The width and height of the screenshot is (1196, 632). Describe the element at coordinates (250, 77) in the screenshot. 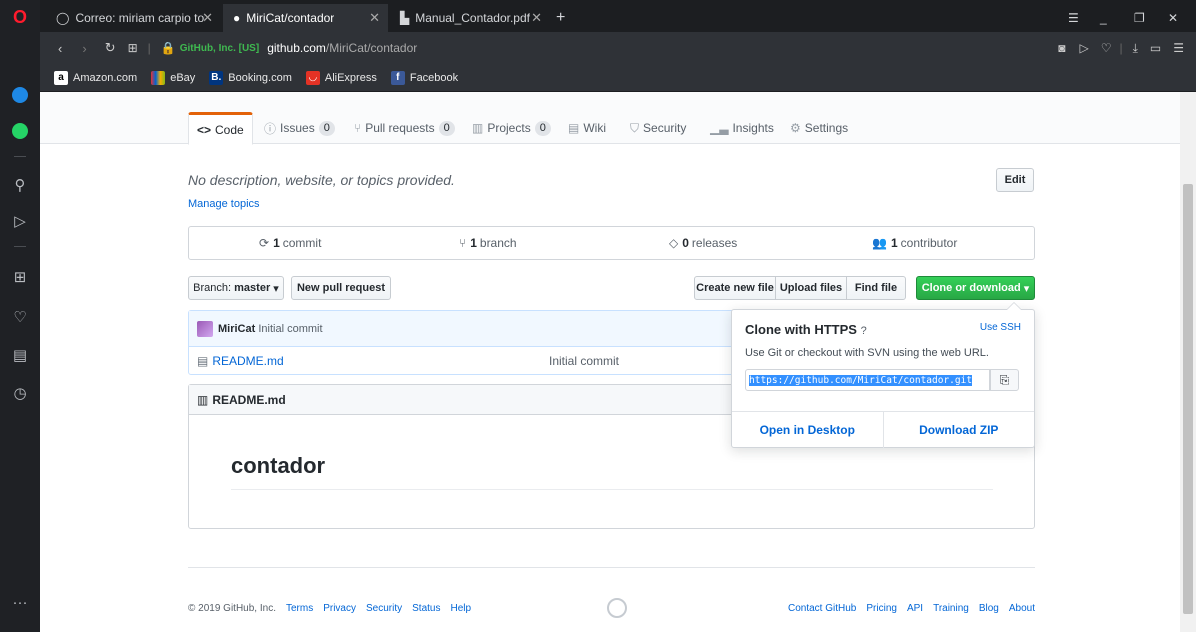

I see `bookmark-booking: B. Booking.com` at that location.